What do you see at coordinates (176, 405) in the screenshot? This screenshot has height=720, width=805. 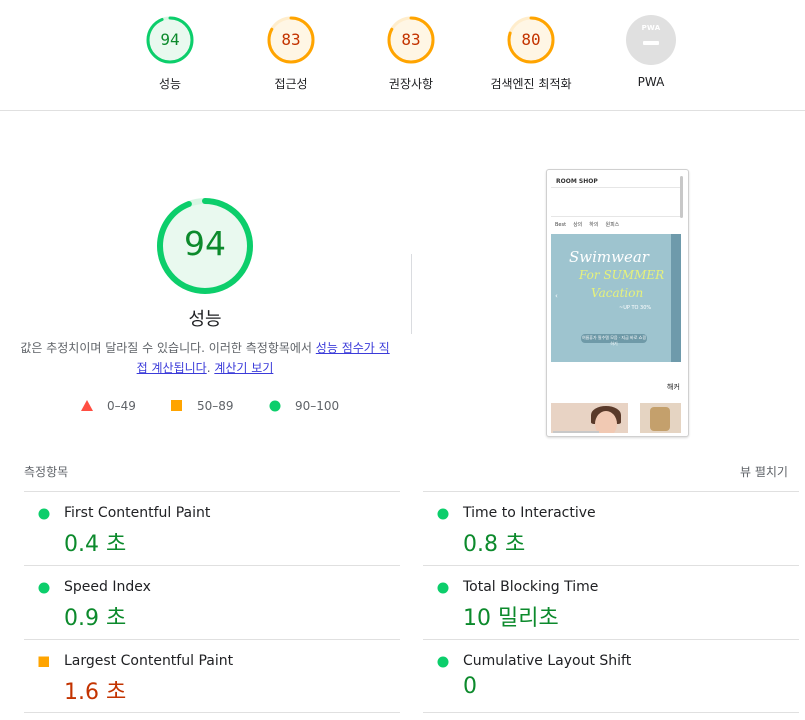 I see `square-icon` at bounding box center [176, 405].